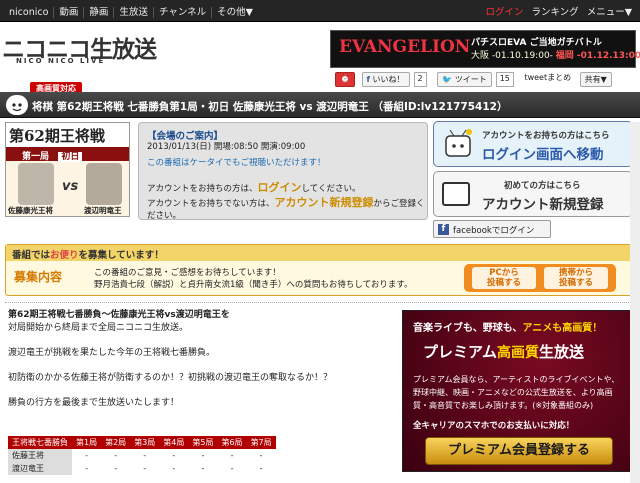  I want to click on facebook-login-label: facebookでログイン, so click(494, 231).